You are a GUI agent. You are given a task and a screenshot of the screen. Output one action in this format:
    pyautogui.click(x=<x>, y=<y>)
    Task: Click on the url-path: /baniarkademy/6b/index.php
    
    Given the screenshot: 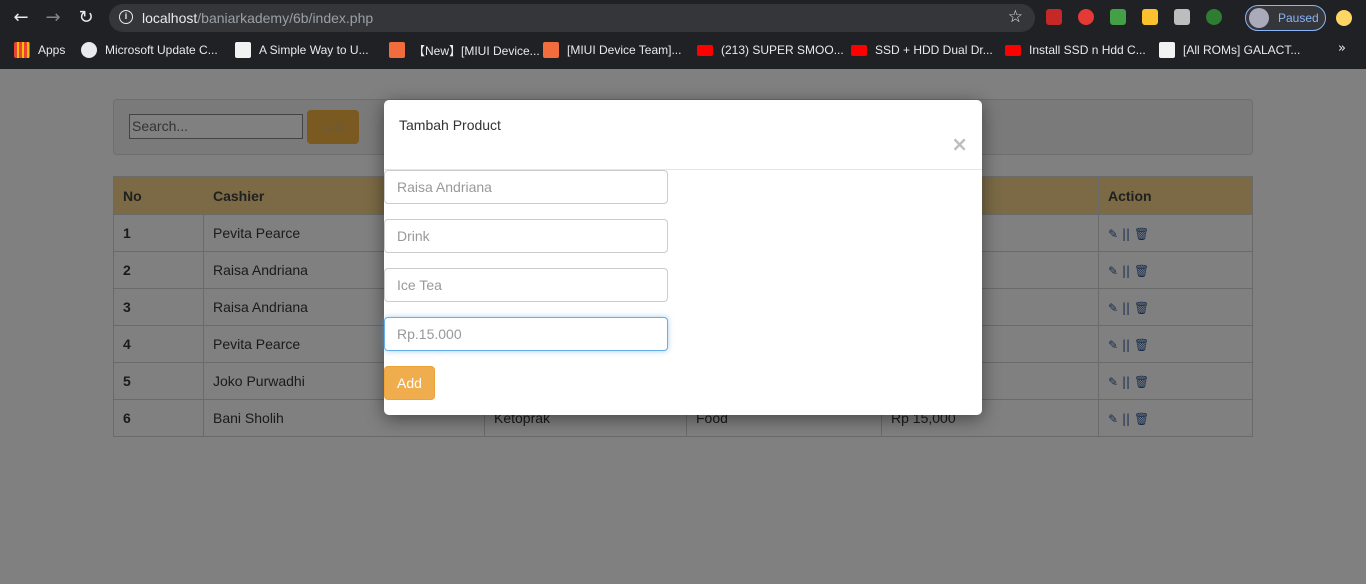 What is the action you would take?
    pyautogui.click(x=285, y=18)
    